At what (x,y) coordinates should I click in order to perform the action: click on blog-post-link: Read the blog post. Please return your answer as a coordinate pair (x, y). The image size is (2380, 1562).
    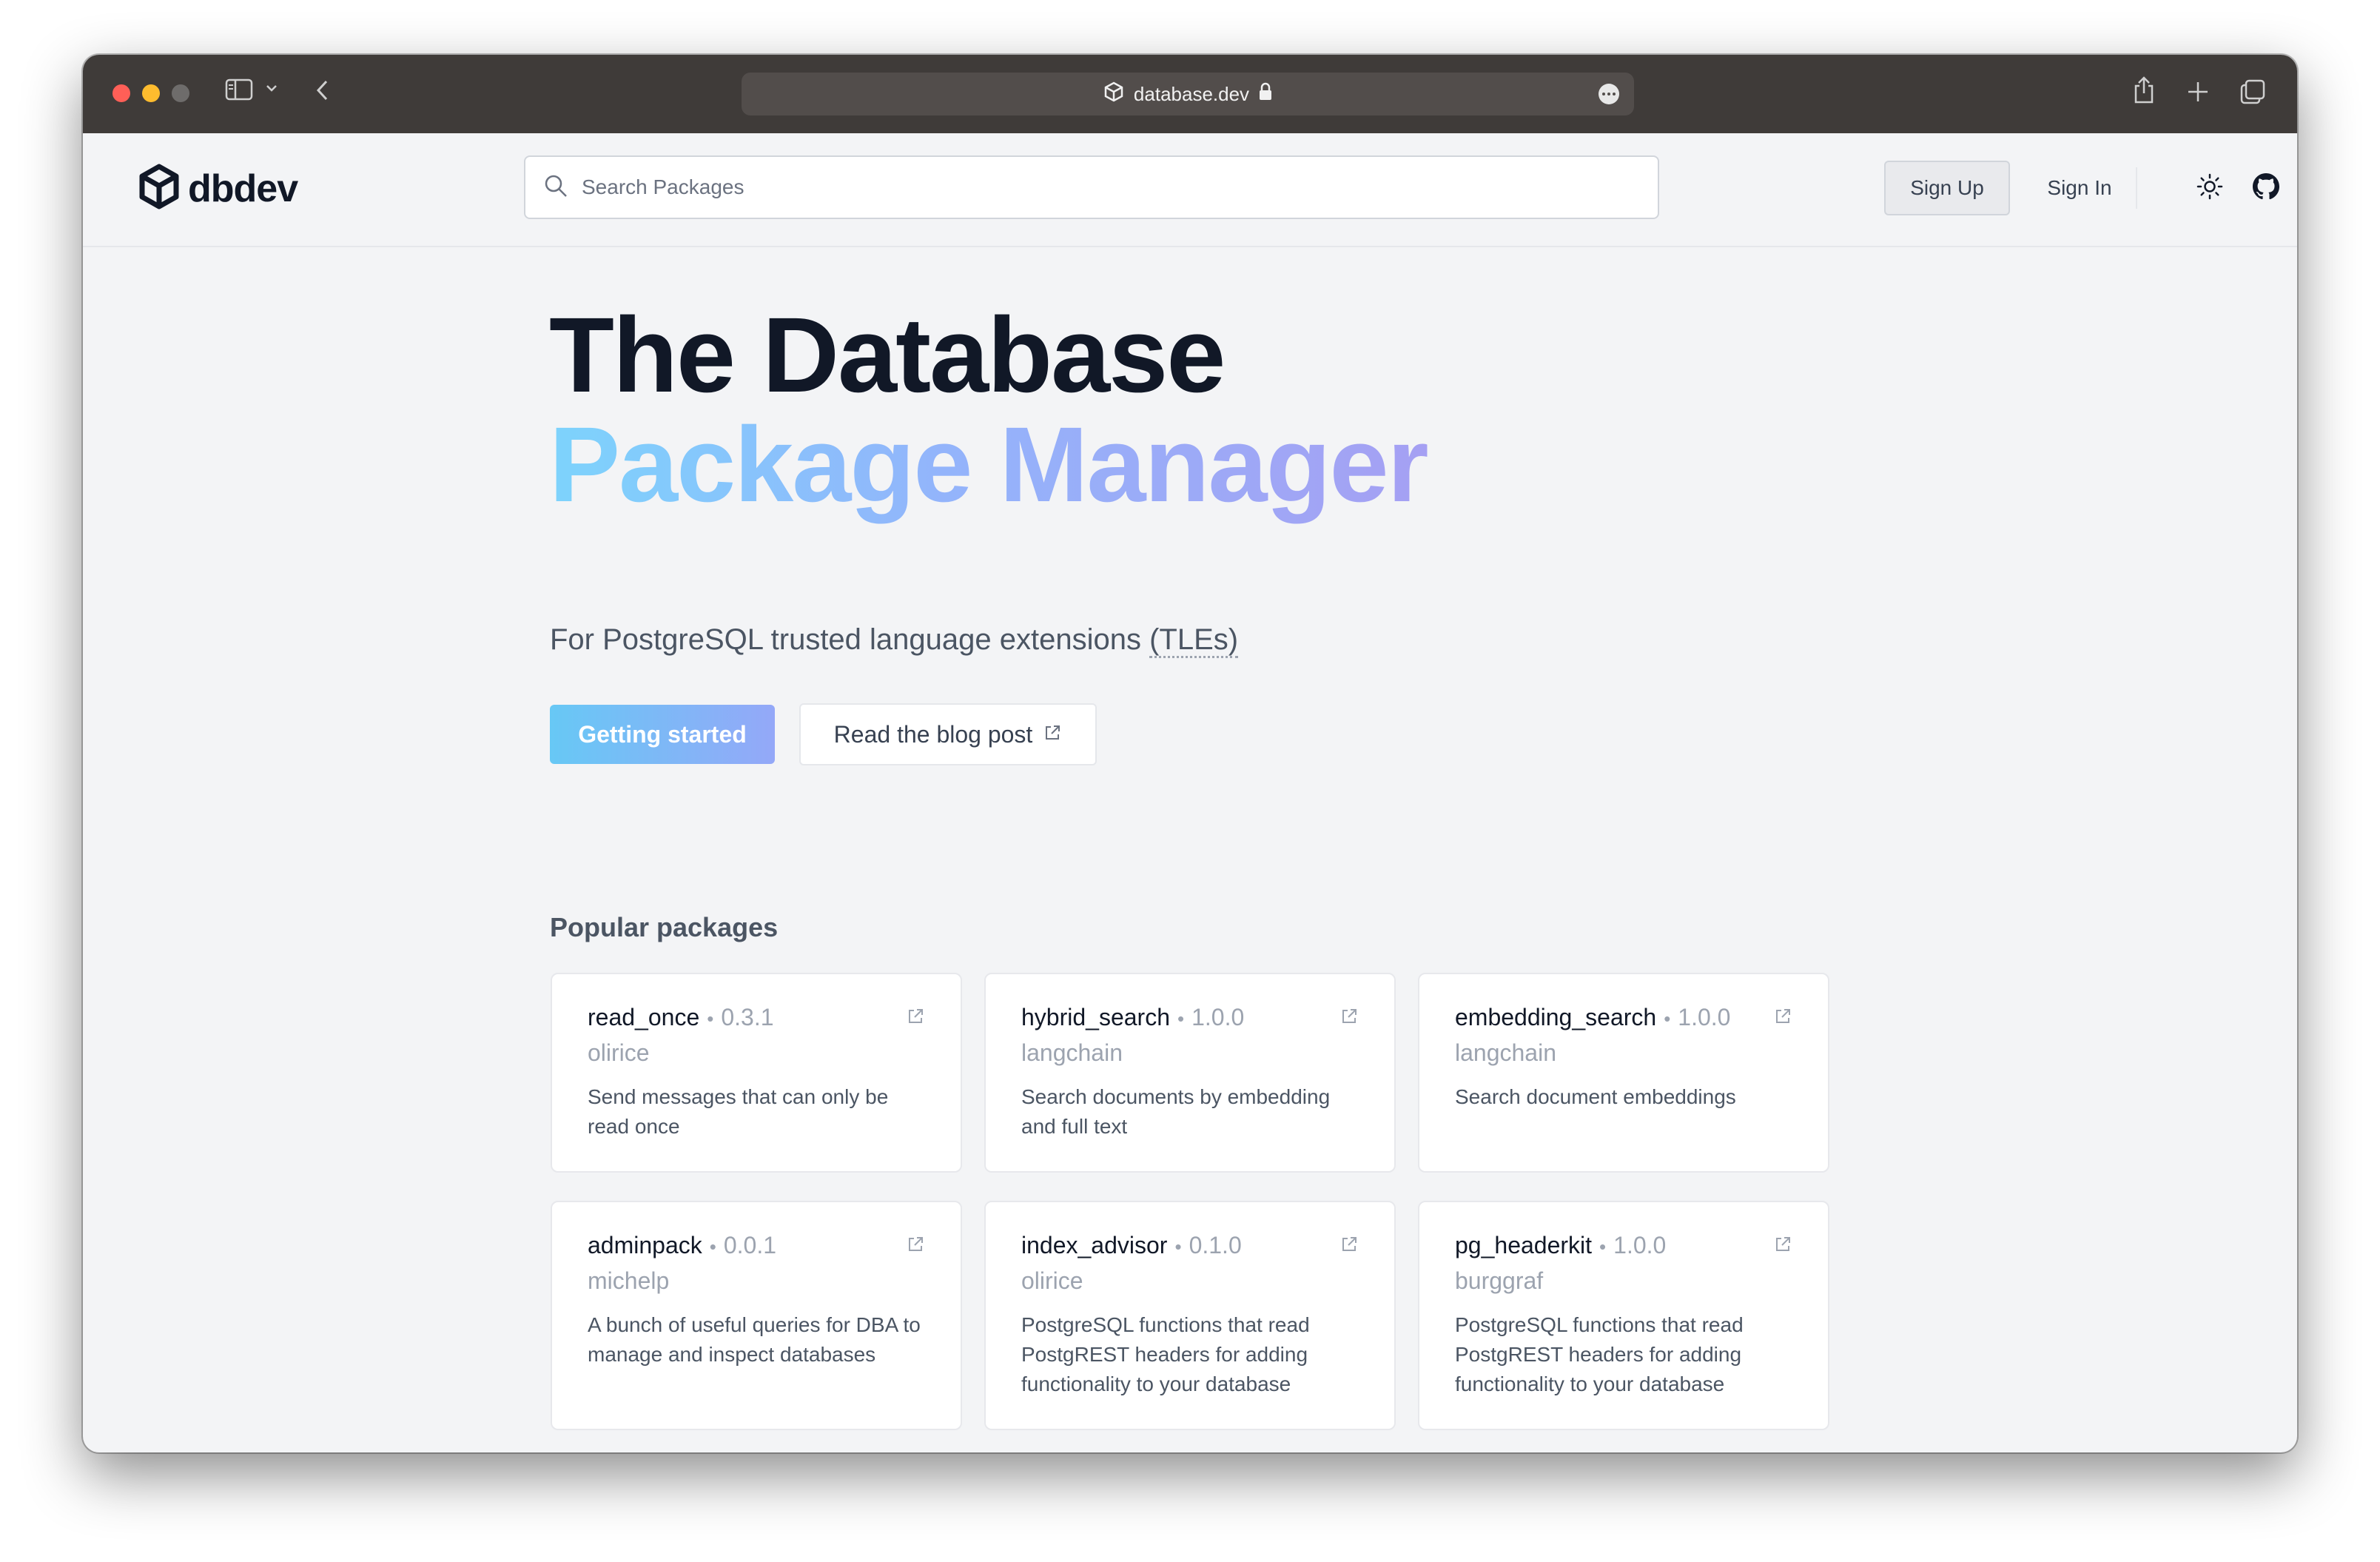
    Looking at the image, I should click on (948, 734).